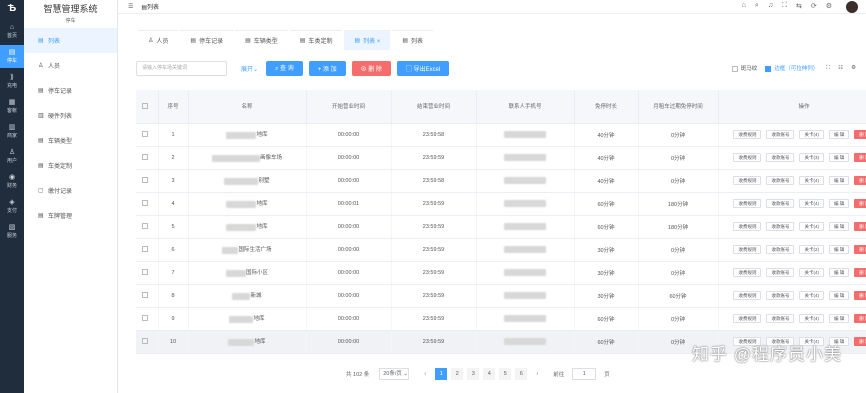 Image resolution: width=866 pixels, height=393 pixels. Describe the element at coordinates (473, 374) in the screenshot. I see `page-number-button: 3` at that location.